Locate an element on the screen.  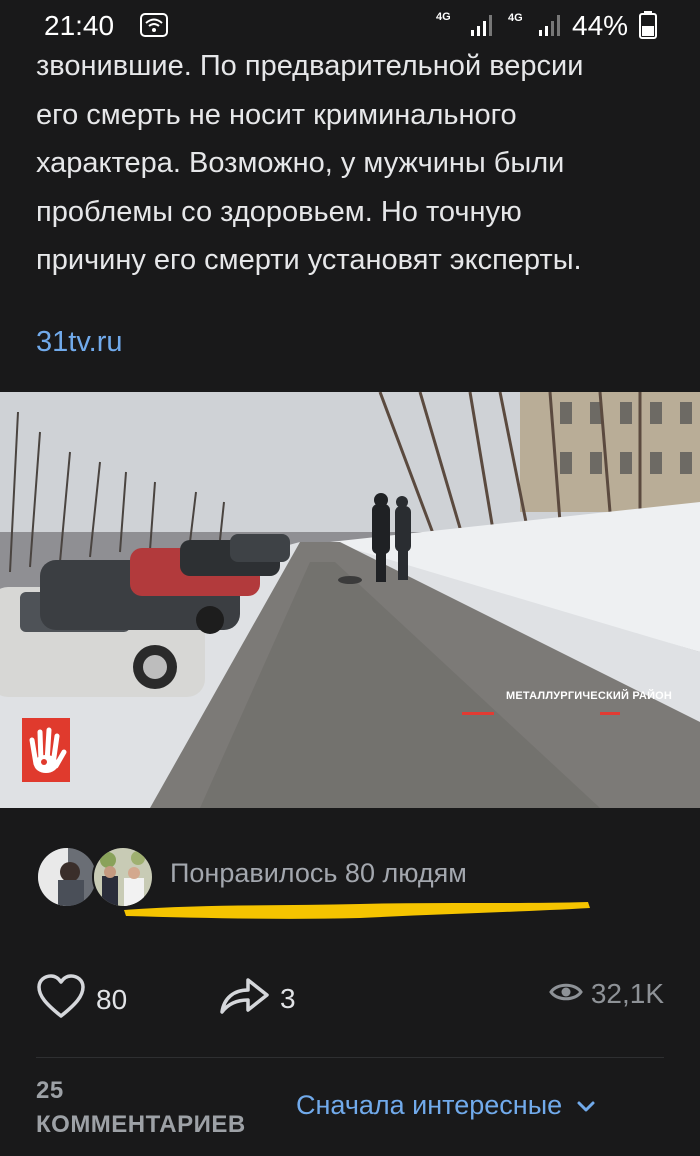
views-counter: 32,1K is located at coordinates (606, 994).